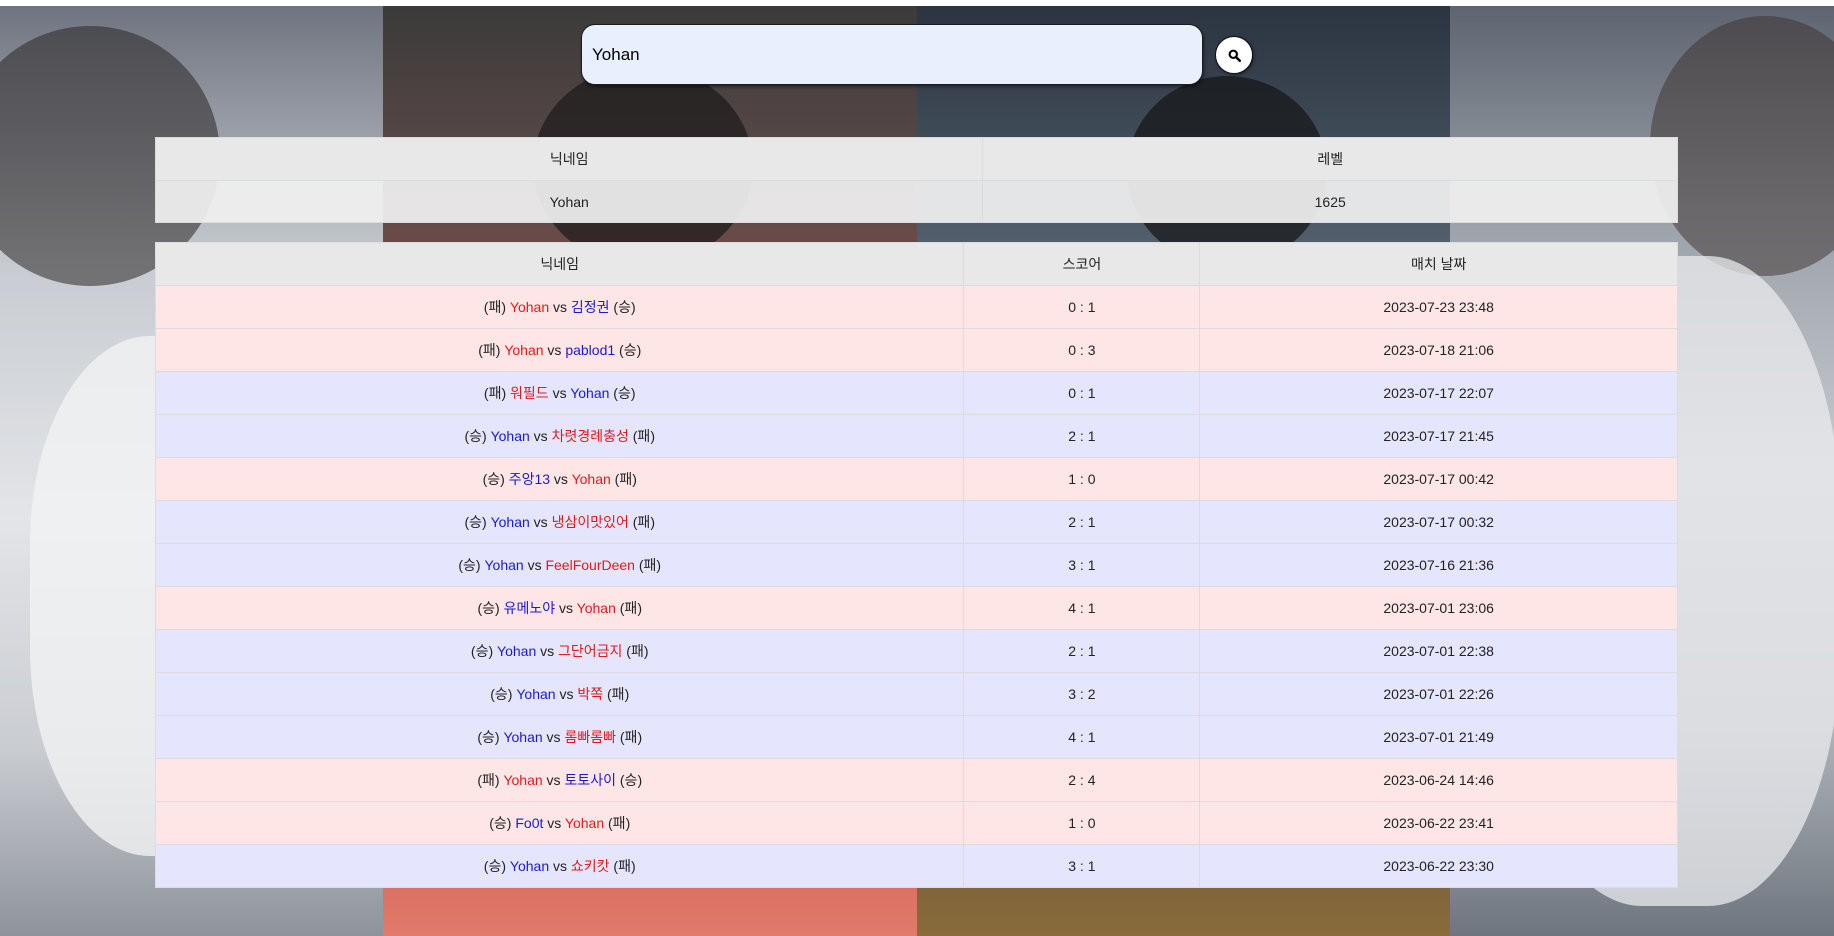  I want to click on player2-name: 그단어금지, so click(590, 651).